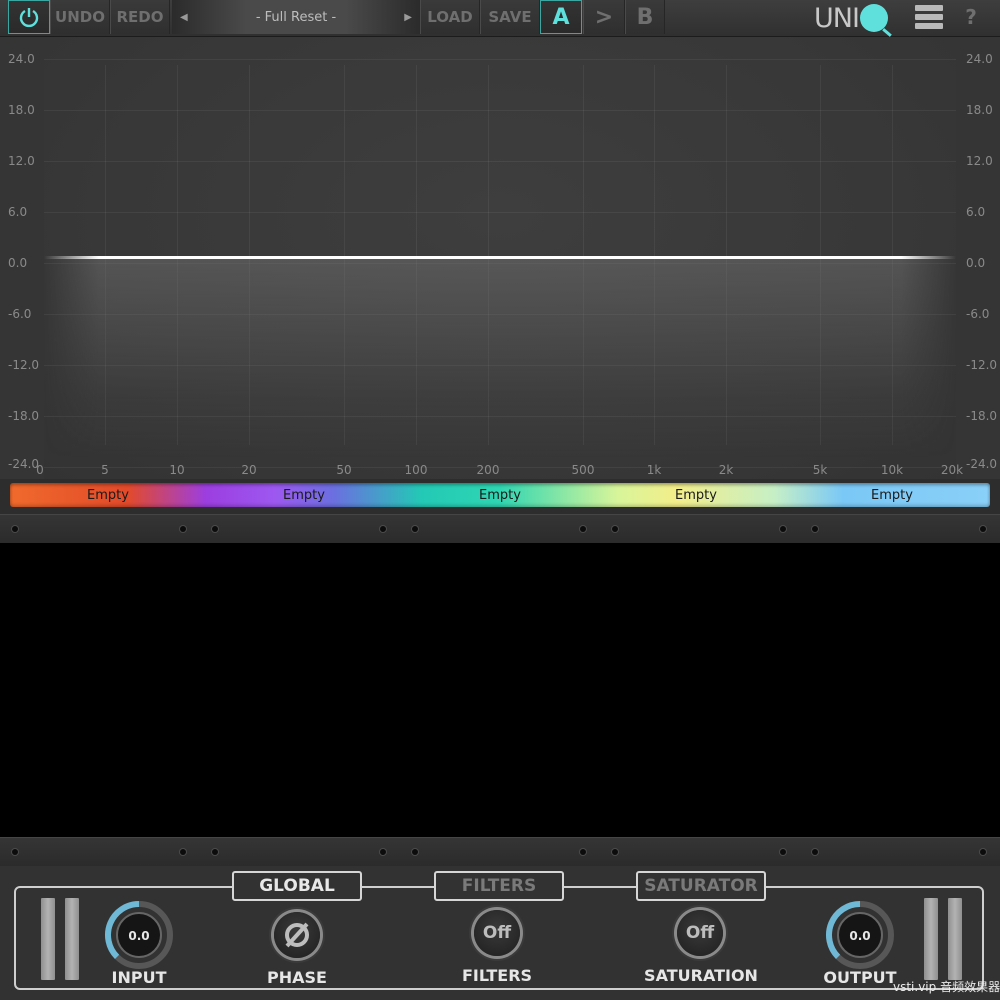  Describe the element at coordinates (139, 977) in the screenshot. I see `input-label: INPUT` at that location.